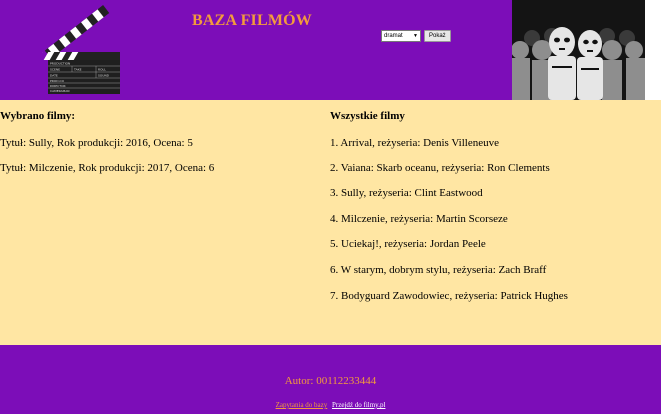 The image size is (661, 414). Describe the element at coordinates (393, 36) in the screenshot. I see `genre-select-value: dramat` at that location.